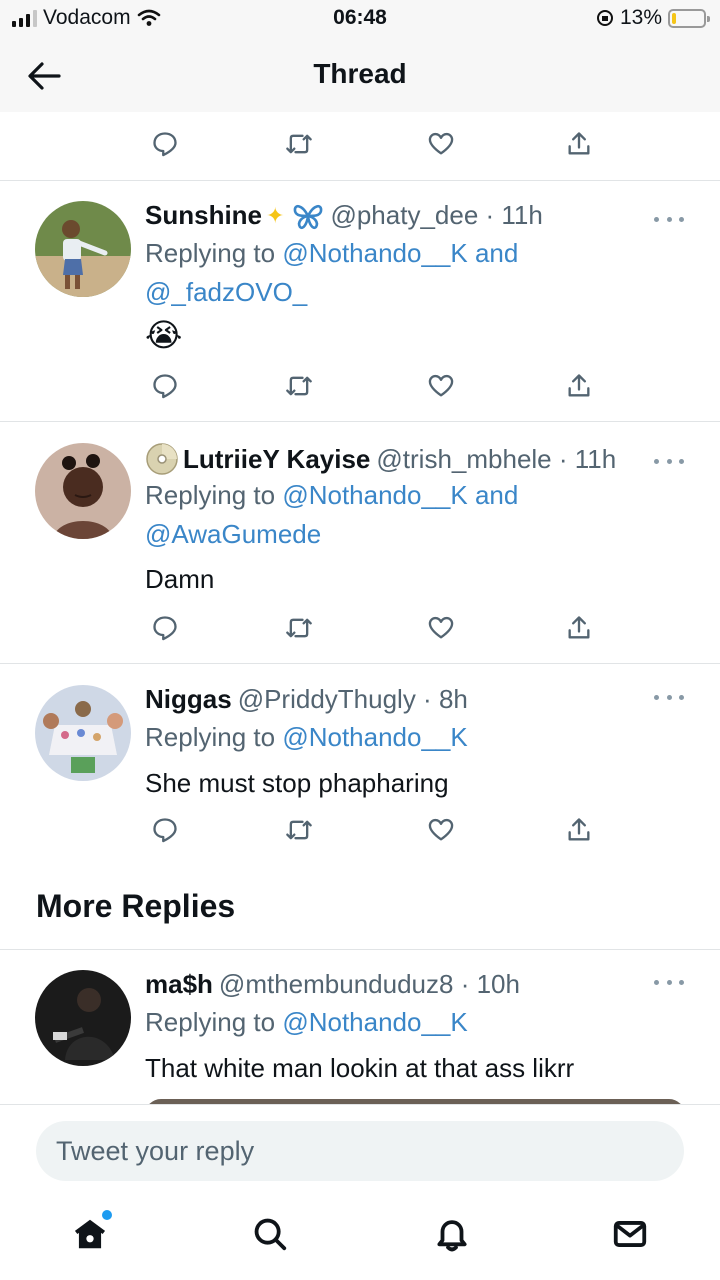 The height and width of the screenshot is (1280, 720). I want to click on reply-input, so click(360, 1151).